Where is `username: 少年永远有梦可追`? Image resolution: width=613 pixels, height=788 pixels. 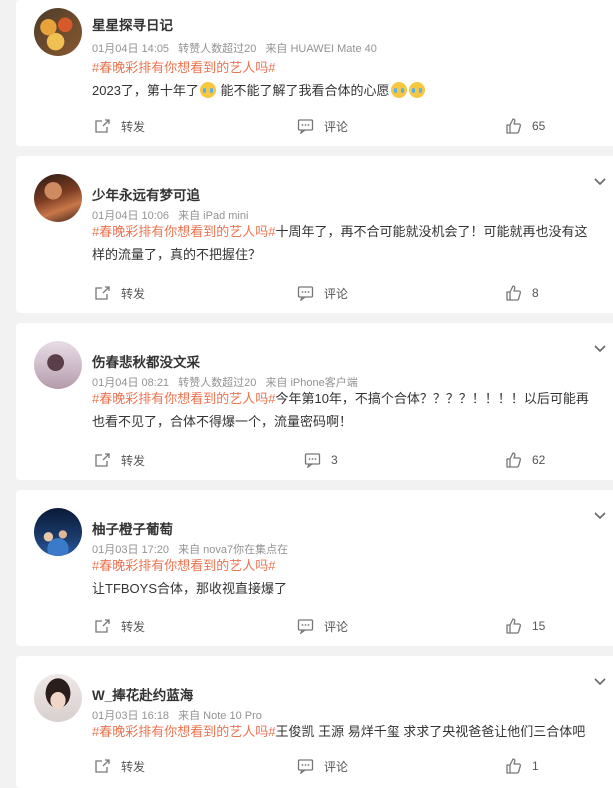 username: 少年永远有梦可追 is located at coordinates (146, 194).